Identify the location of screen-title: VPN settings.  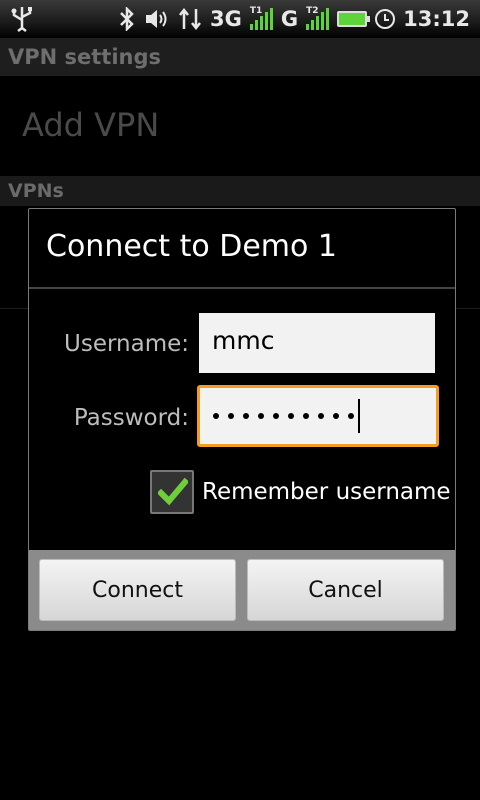
(240, 57).